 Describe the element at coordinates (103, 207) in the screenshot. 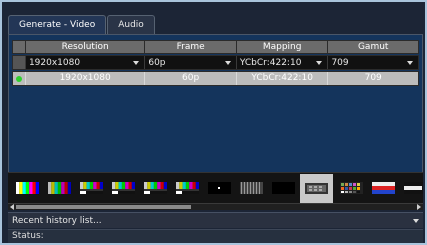

I see `scrollbar-thumb` at that location.